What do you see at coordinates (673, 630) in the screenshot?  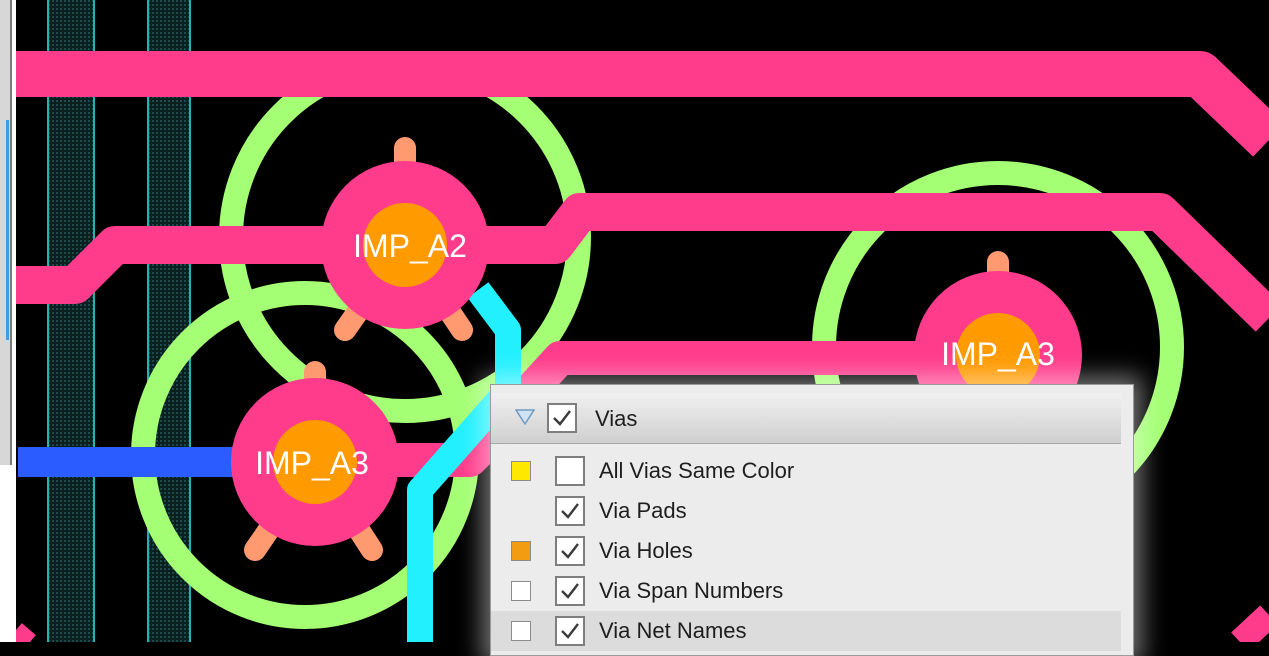 I see `option-label: Via Net Names` at bounding box center [673, 630].